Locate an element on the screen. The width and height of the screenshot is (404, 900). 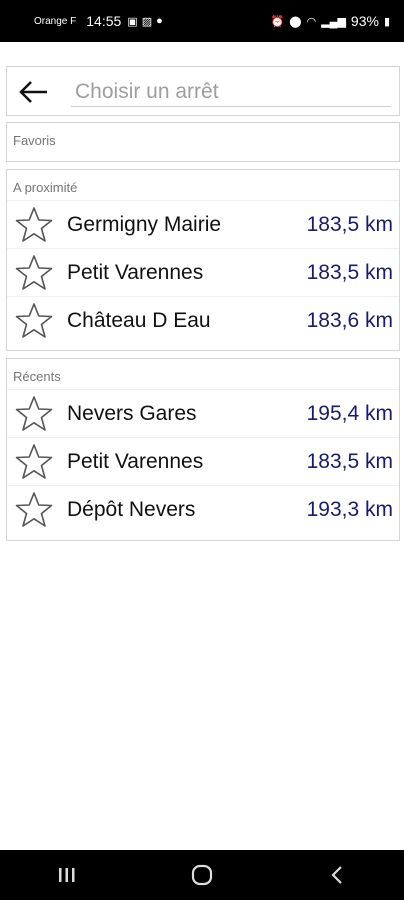
carrier-label: Orange F is located at coordinates (55, 21).